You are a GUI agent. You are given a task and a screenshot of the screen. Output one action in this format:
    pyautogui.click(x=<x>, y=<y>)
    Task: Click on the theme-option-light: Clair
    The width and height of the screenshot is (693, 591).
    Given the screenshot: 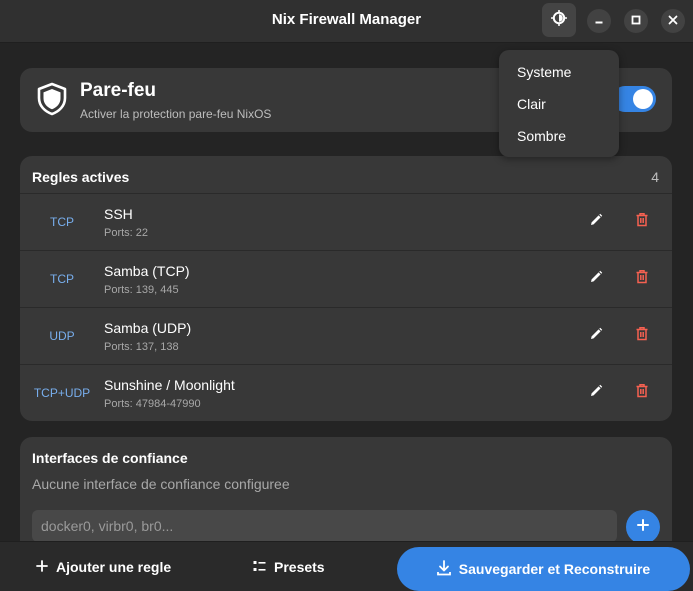 What is the action you would take?
    pyautogui.click(x=531, y=104)
    